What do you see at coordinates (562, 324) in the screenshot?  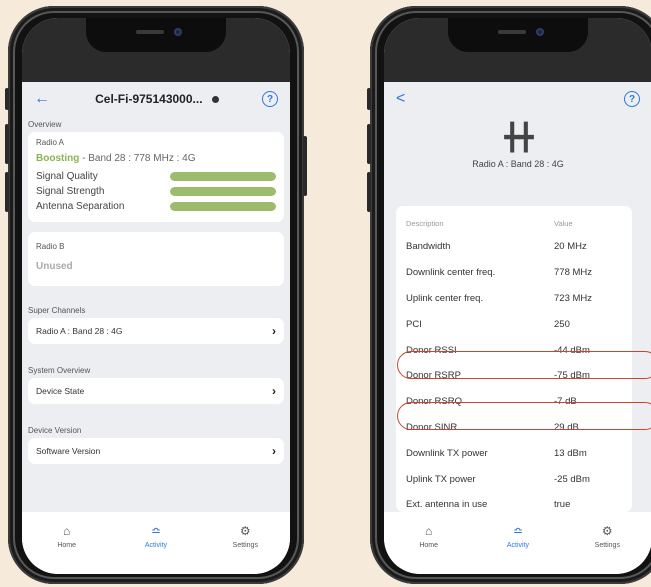 I see `row-value: 250` at bounding box center [562, 324].